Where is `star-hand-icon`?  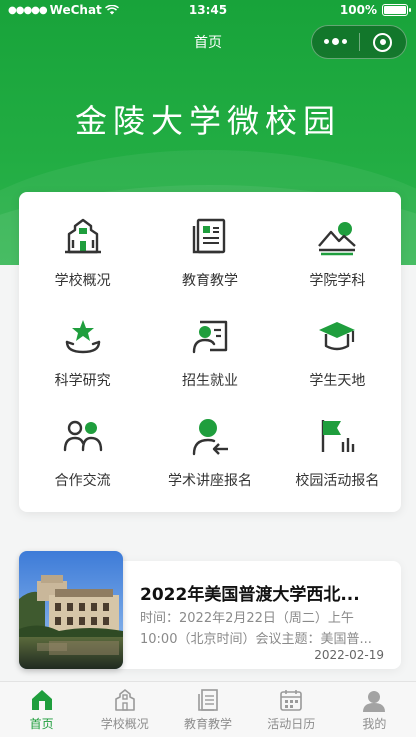 star-hand-icon is located at coordinates (82, 337).